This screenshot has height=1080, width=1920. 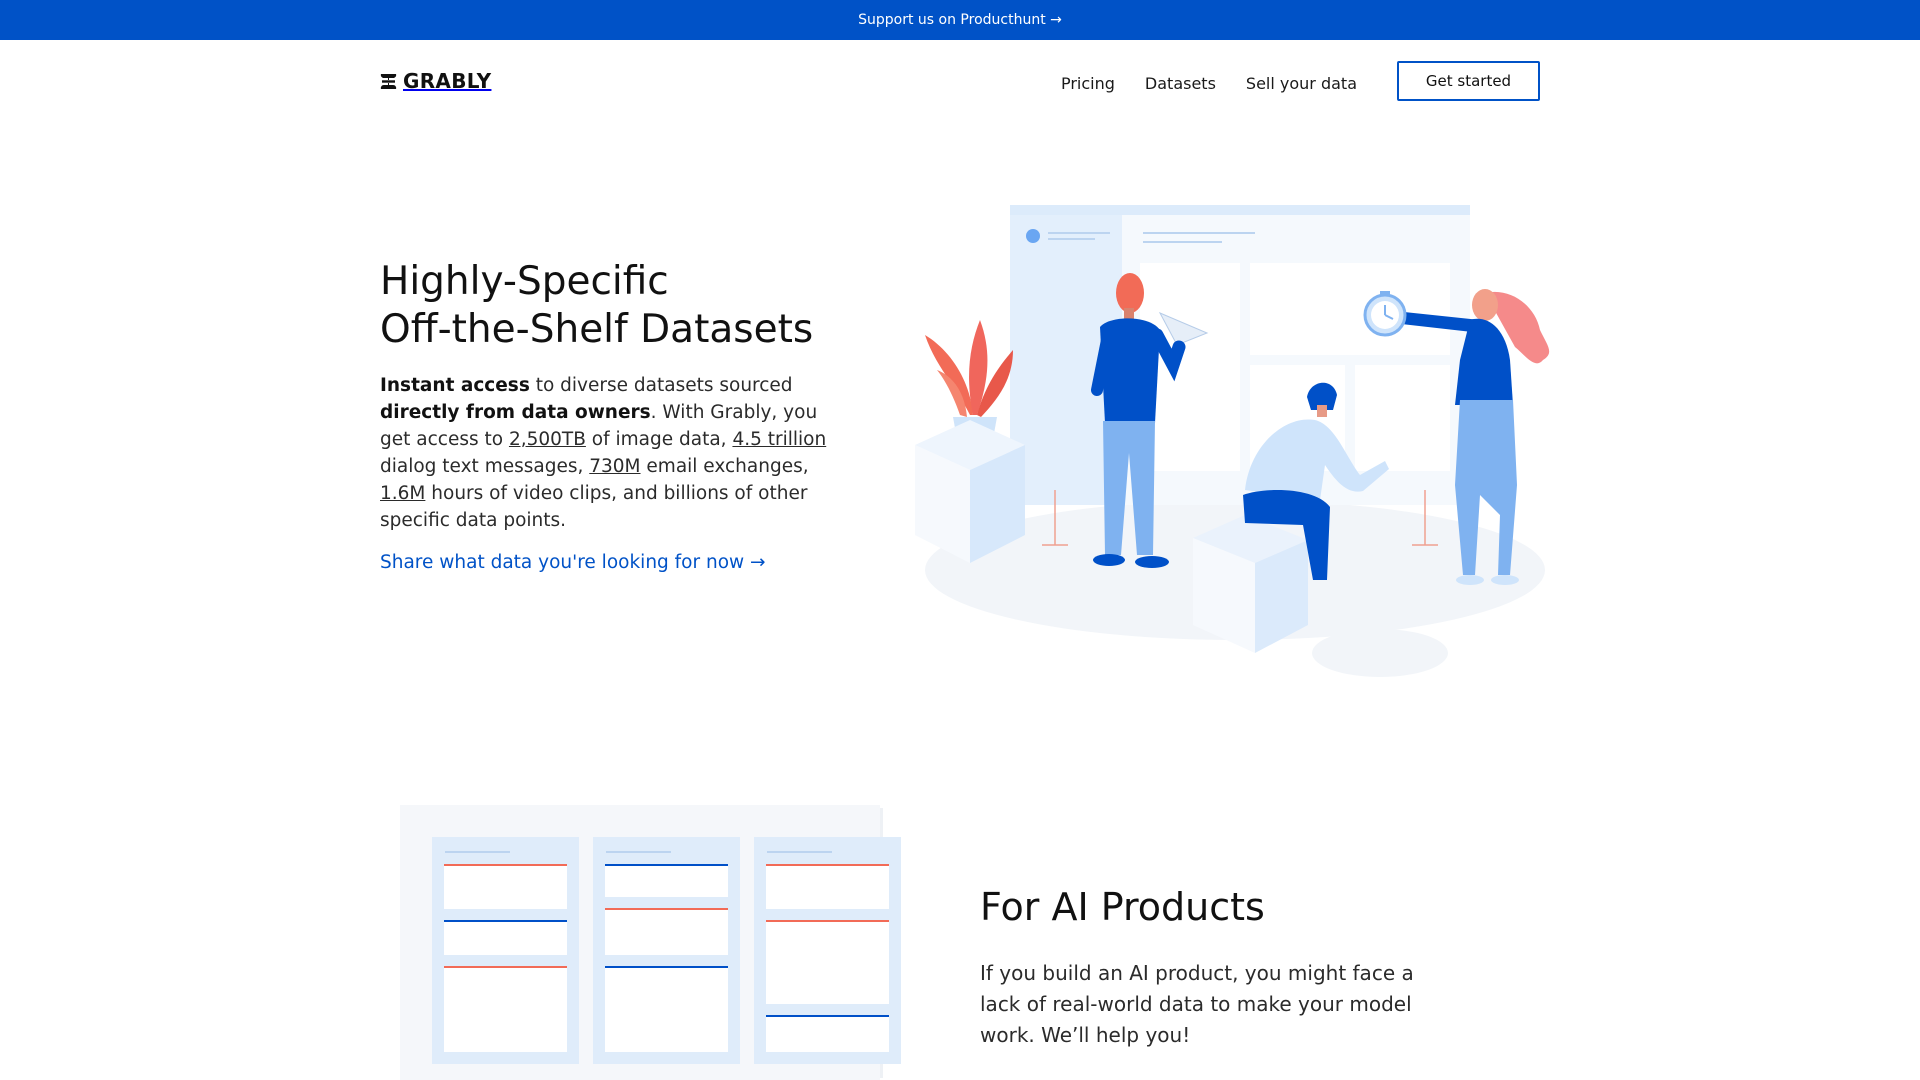 What do you see at coordinates (455, 385) in the screenshot?
I see `hero-desc-bold-instant-access: Instant access` at bounding box center [455, 385].